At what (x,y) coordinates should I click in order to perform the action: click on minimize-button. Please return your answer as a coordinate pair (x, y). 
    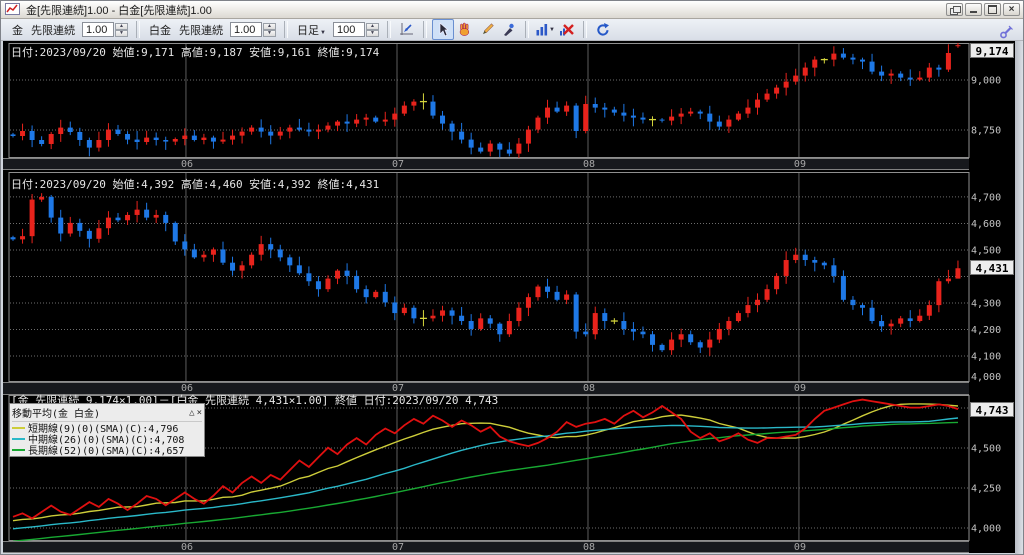
    Looking at the image, I should click on (973, 9).